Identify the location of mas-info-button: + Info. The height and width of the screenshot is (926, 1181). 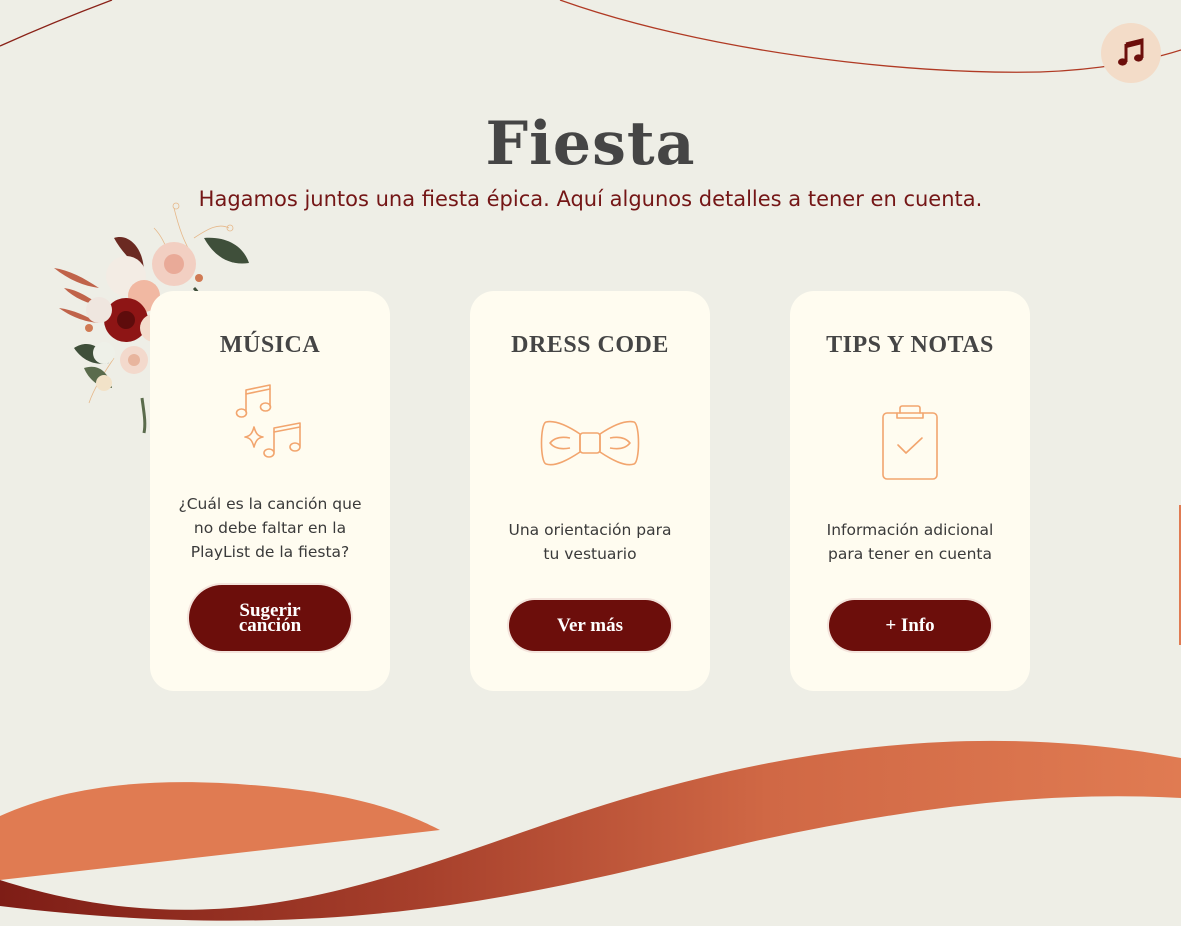
(910, 625).